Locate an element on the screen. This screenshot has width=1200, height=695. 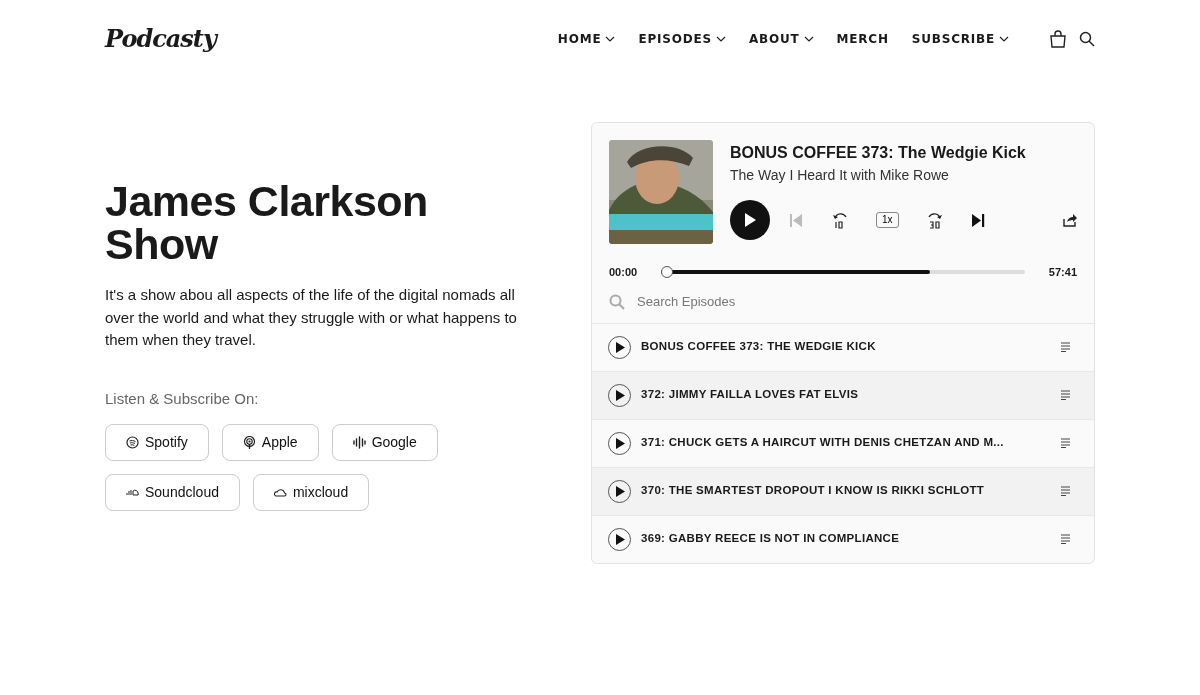
episode-title: BONUS COFFEE 373: The Wedgie Kick is located at coordinates (878, 153).